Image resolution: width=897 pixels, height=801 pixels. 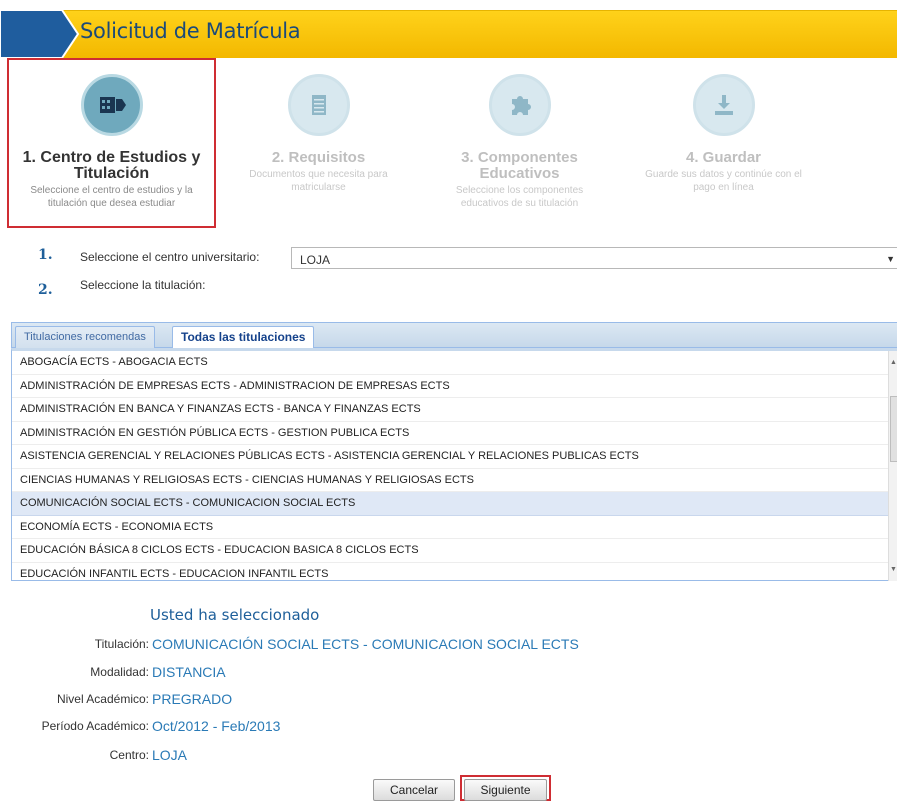 What do you see at coordinates (723, 174) in the screenshot?
I see `step-4-desc-line1: Guarde sus datos y continúe con el` at bounding box center [723, 174].